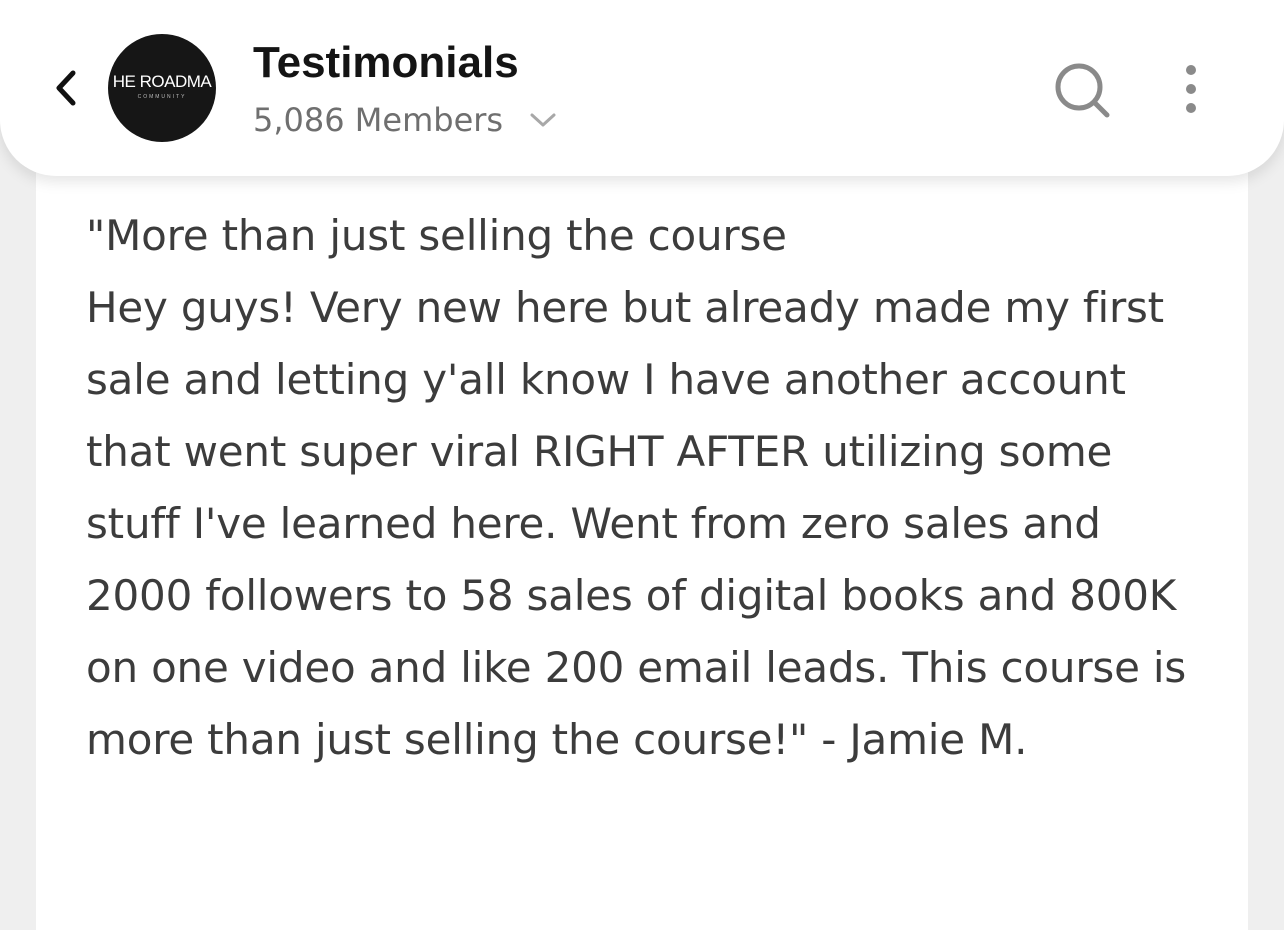 The width and height of the screenshot is (1284, 930). I want to click on more-vertical-icon, so click(1191, 89).